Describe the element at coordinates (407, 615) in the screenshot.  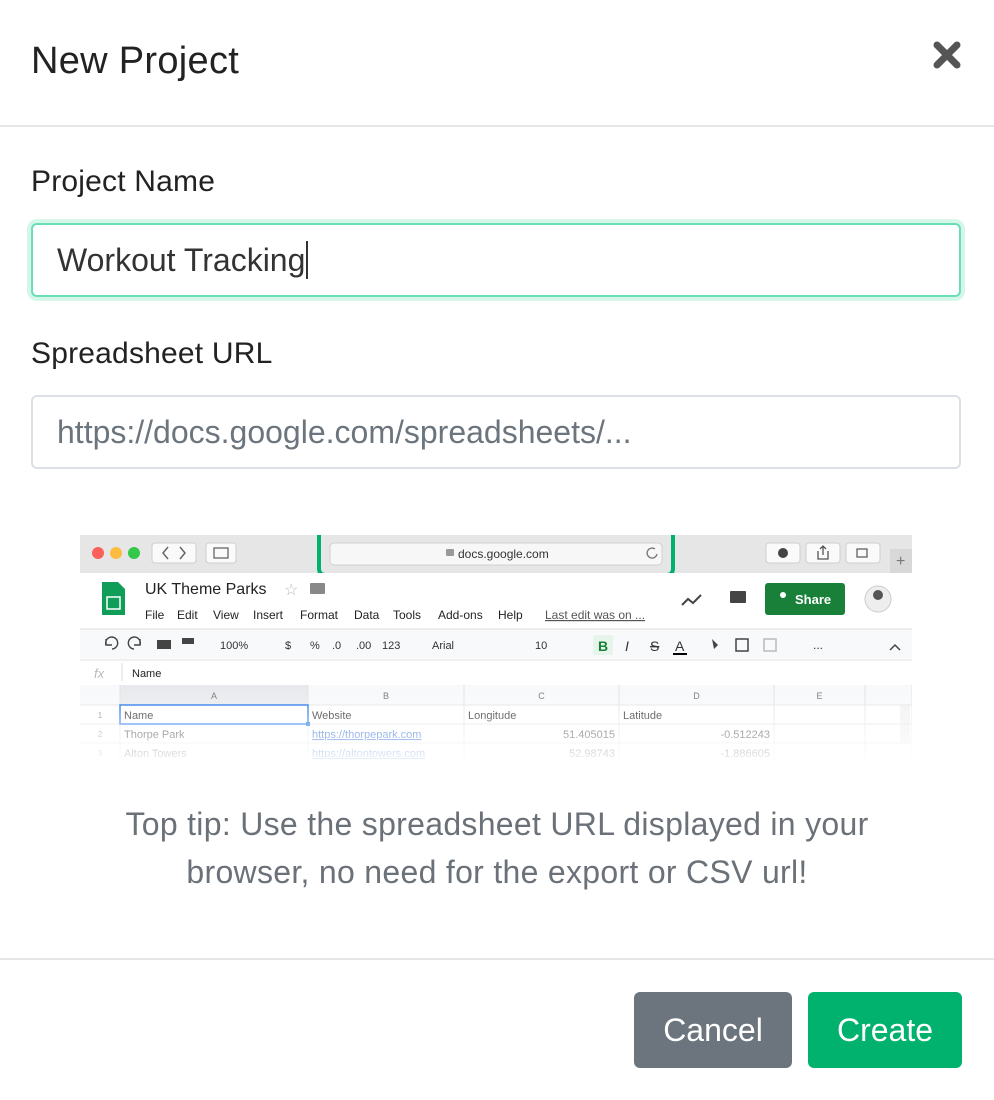
I see `menu-item-tools: Tools` at that location.